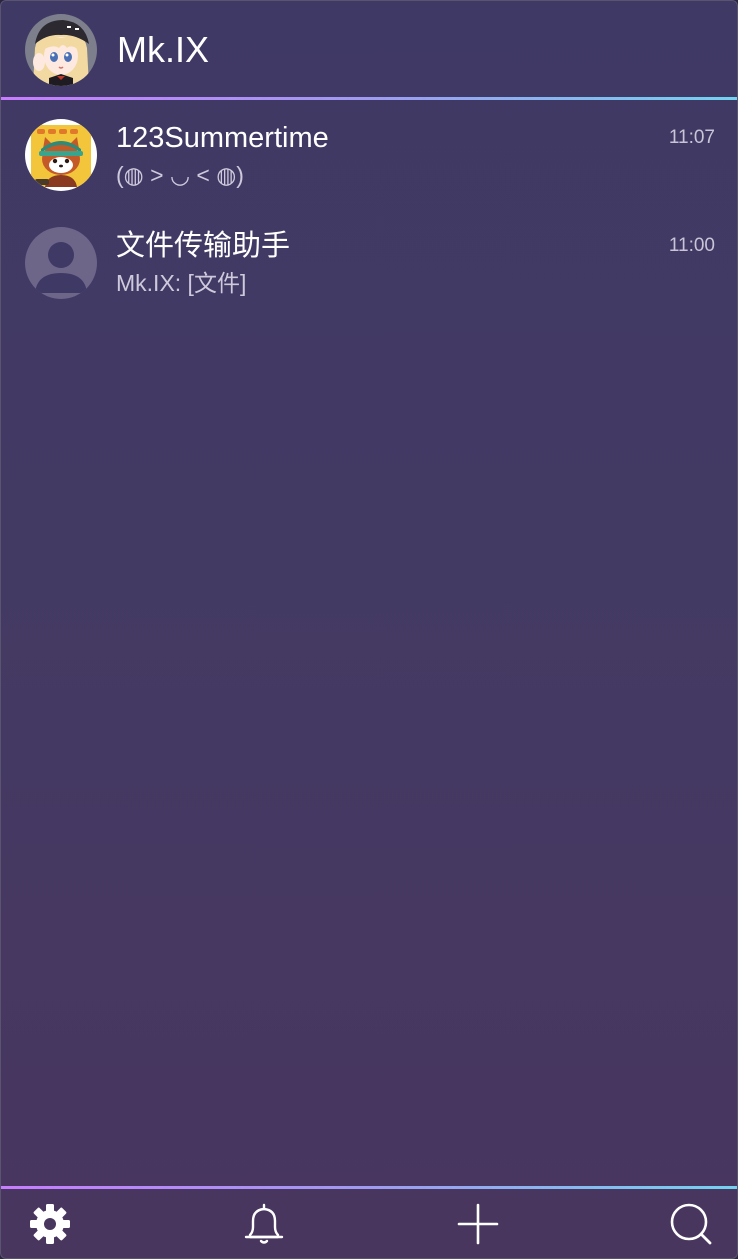  I want to click on chat-item-file-transfer: 文件传输助手 Mk.IX: [文件] 11:00, so click(369, 262).